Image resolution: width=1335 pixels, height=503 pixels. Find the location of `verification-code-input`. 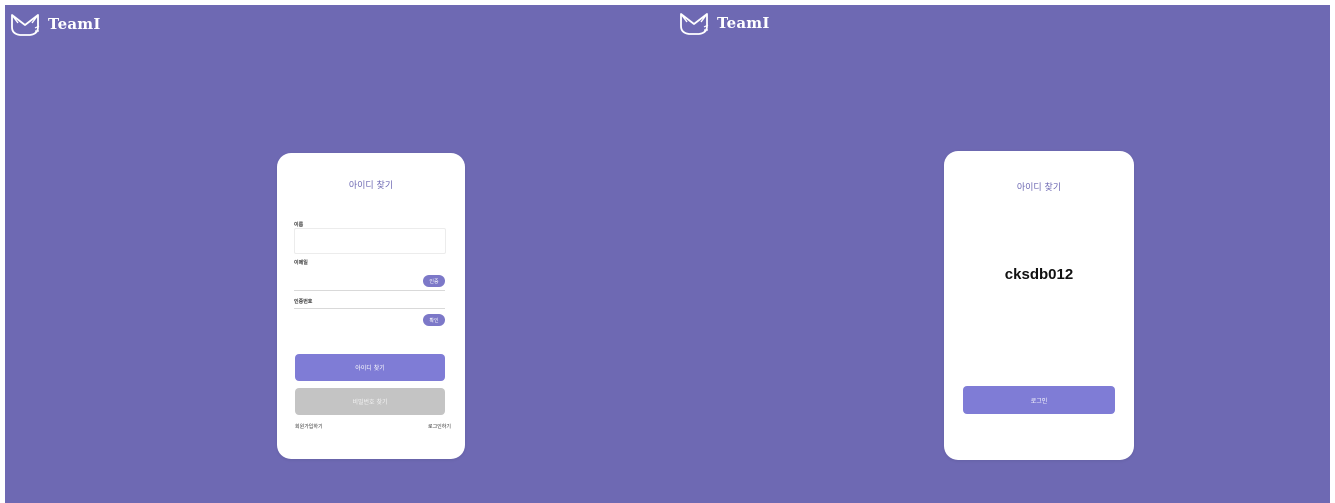

verification-code-input is located at coordinates (369, 308).